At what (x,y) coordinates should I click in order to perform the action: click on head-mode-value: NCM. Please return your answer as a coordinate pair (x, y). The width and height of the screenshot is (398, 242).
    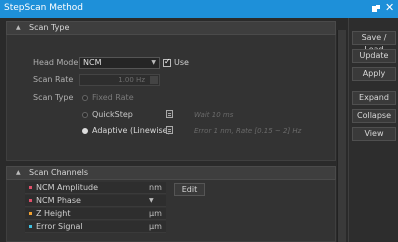
    Looking at the image, I should click on (92, 62).